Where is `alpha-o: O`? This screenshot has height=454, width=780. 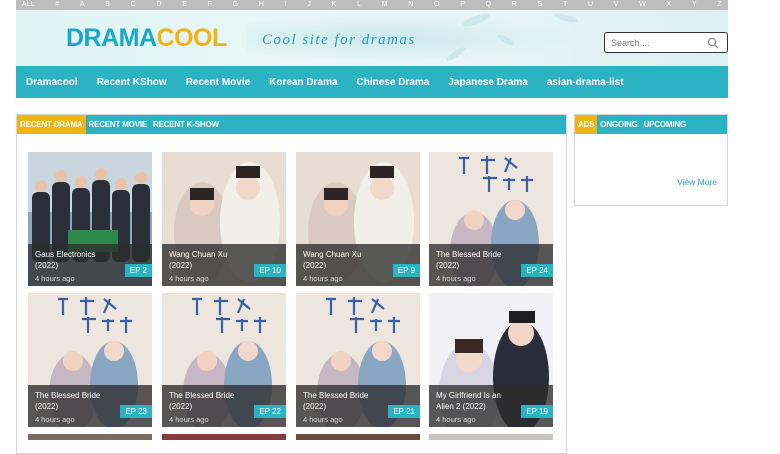
alpha-o: O is located at coordinates (436, 5).